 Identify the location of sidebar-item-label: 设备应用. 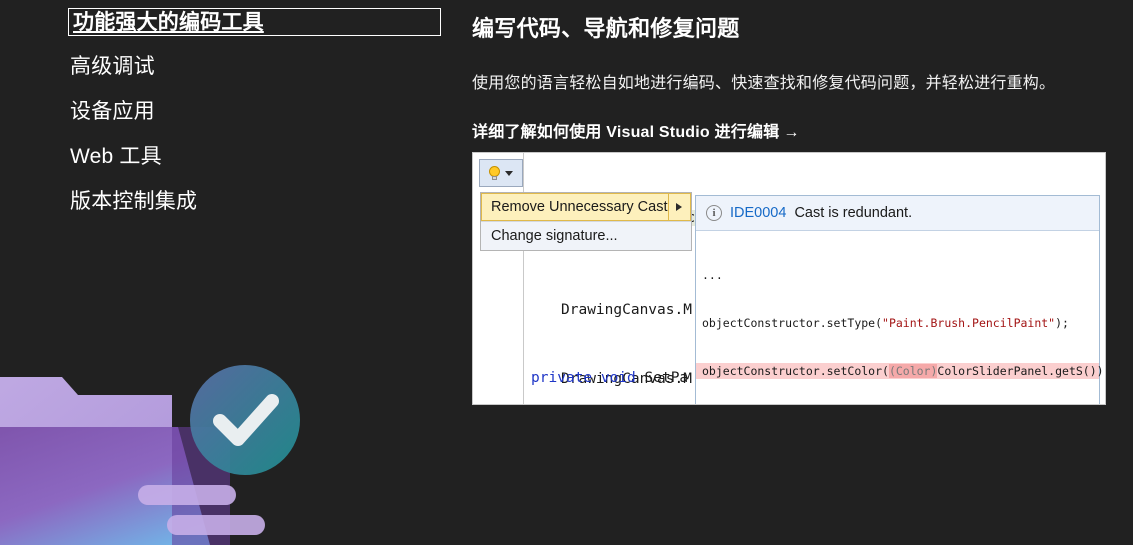
(112, 111).